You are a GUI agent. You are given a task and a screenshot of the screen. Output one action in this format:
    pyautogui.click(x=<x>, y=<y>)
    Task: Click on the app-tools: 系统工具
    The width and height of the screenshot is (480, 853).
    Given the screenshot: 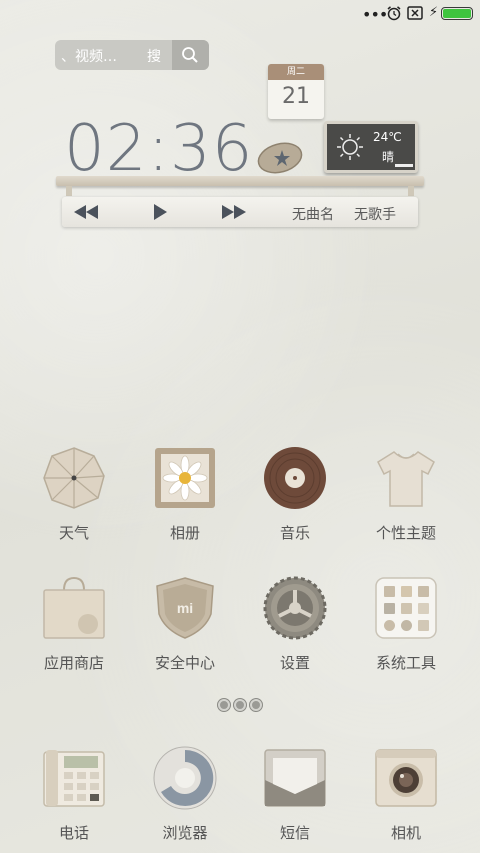 What is the action you would take?
    pyautogui.click(x=406, y=631)
    